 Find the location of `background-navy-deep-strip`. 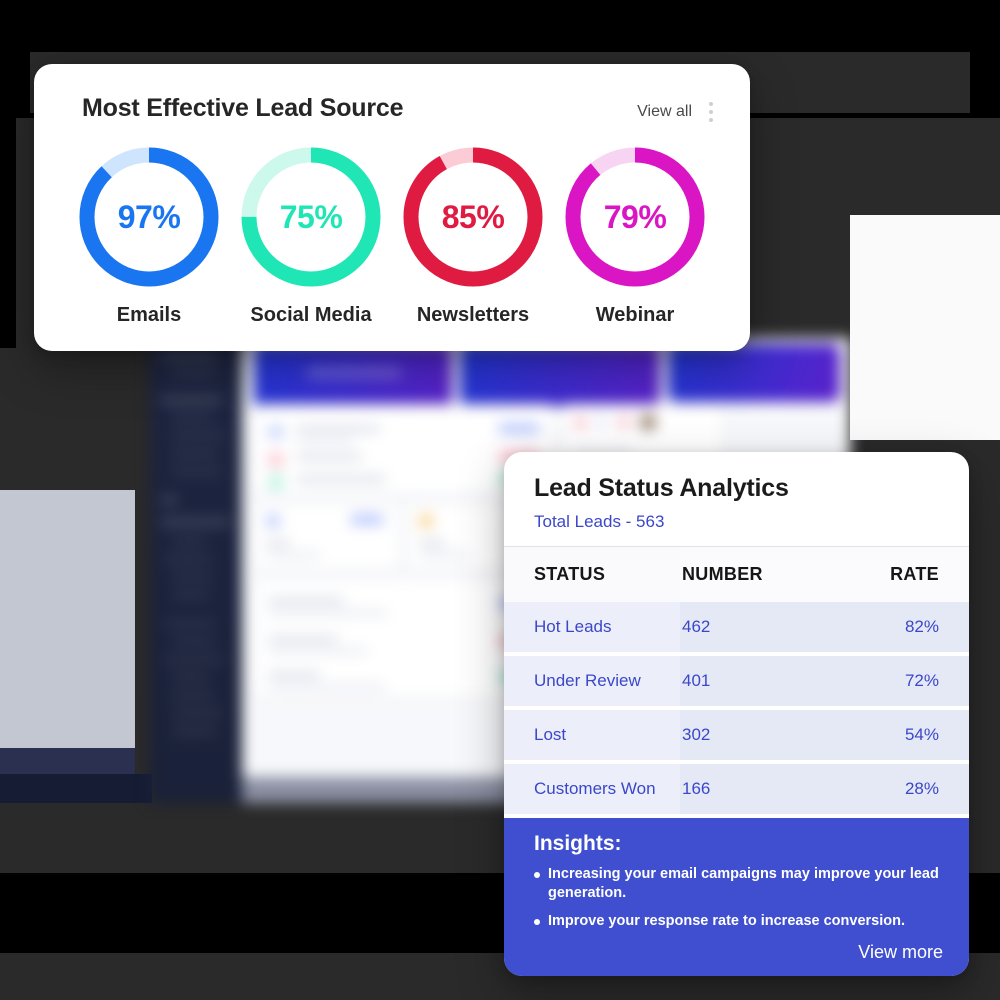

background-navy-deep-strip is located at coordinates (76, 789).